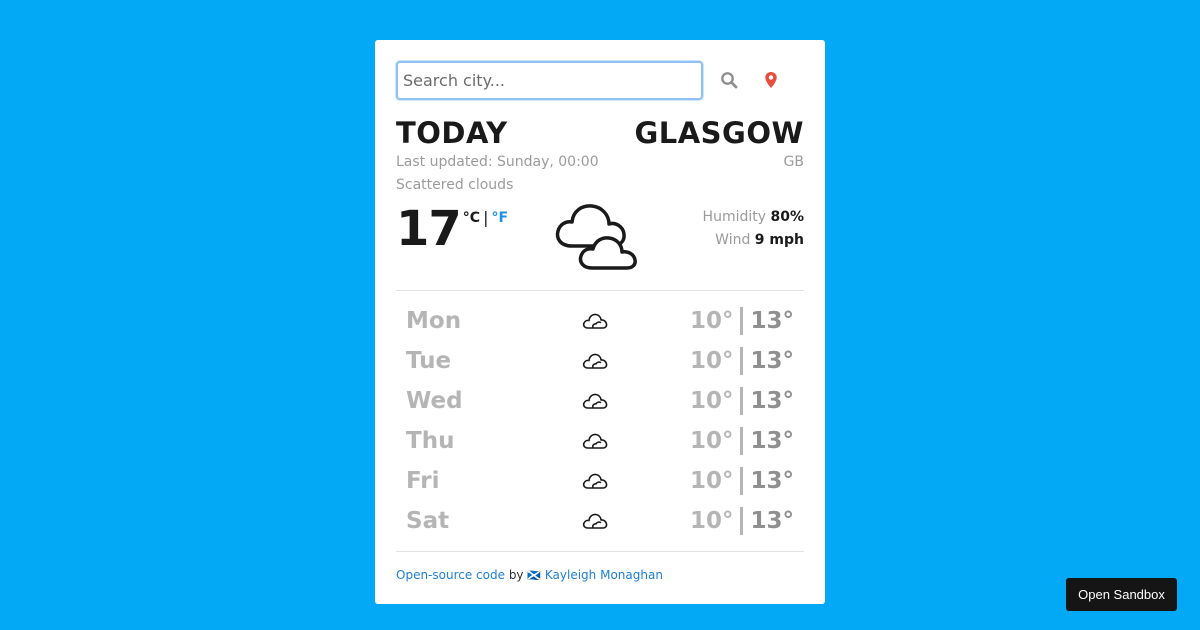 The width and height of the screenshot is (1200, 630). Describe the element at coordinates (604, 575) in the screenshot. I see `author-link: Kayleigh Monaghan` at that location.